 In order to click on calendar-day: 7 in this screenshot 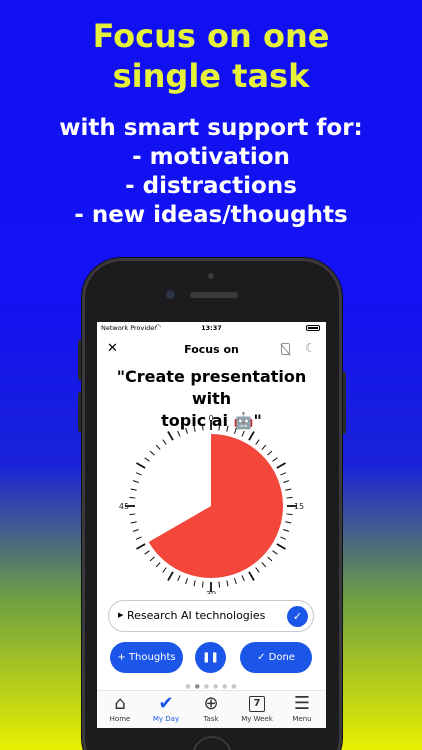, I will do `click(257, 704)`.